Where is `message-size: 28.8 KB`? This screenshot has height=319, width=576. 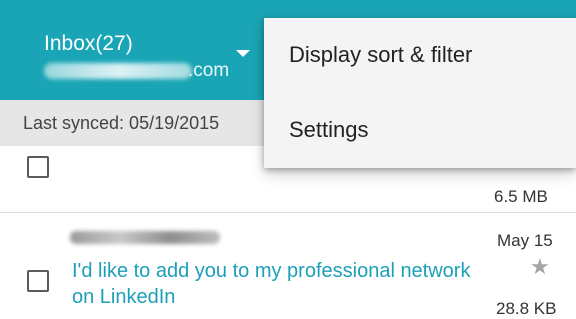
message-size: 28.8 KB is located at coordinates (526, 308).